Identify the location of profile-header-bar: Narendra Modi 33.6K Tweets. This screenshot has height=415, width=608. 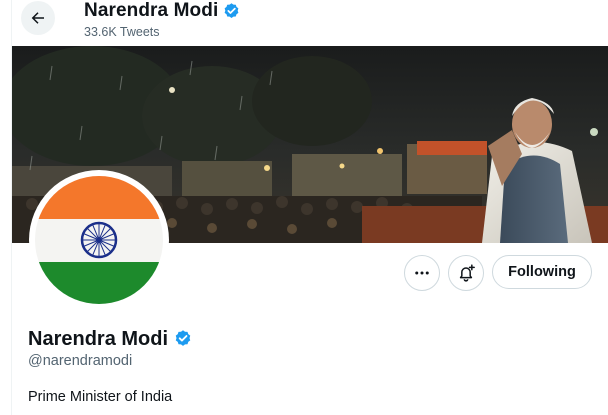
(304, 23).